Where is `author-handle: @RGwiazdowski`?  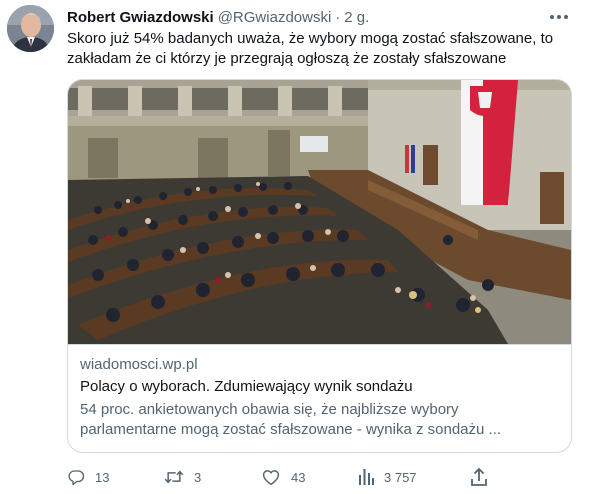
author-handle: @RGwiazdowski is located at coordinates (275, 17).